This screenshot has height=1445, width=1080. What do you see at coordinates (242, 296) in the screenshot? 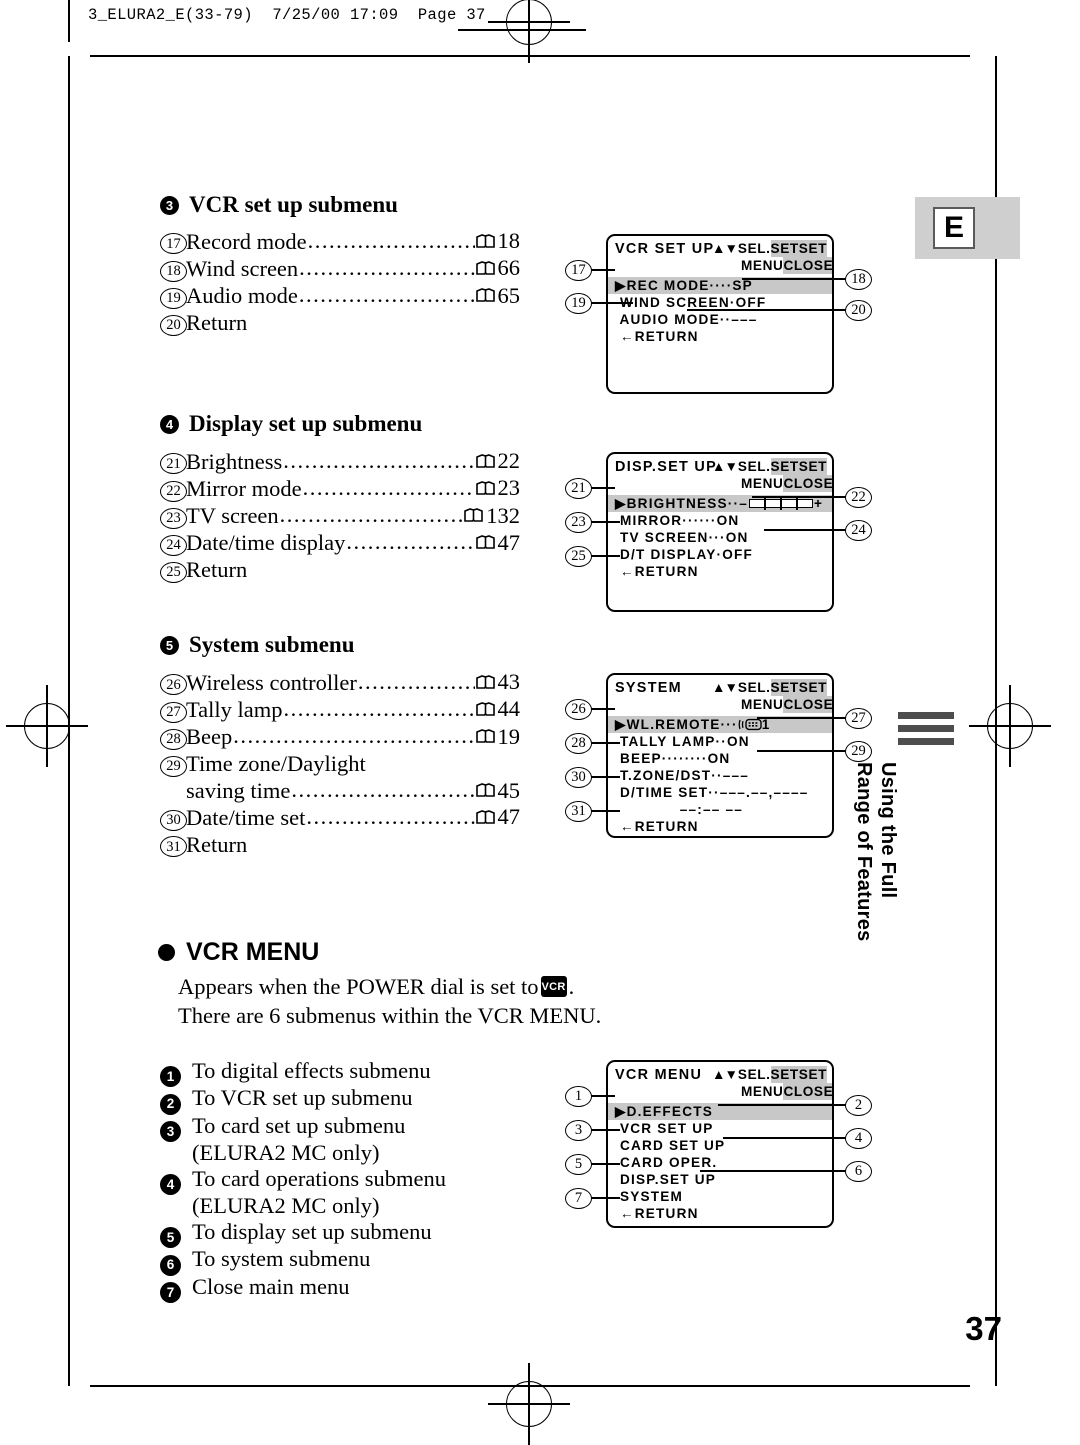
I see `item-label: Audio mode` at bounding box center [242, 296].